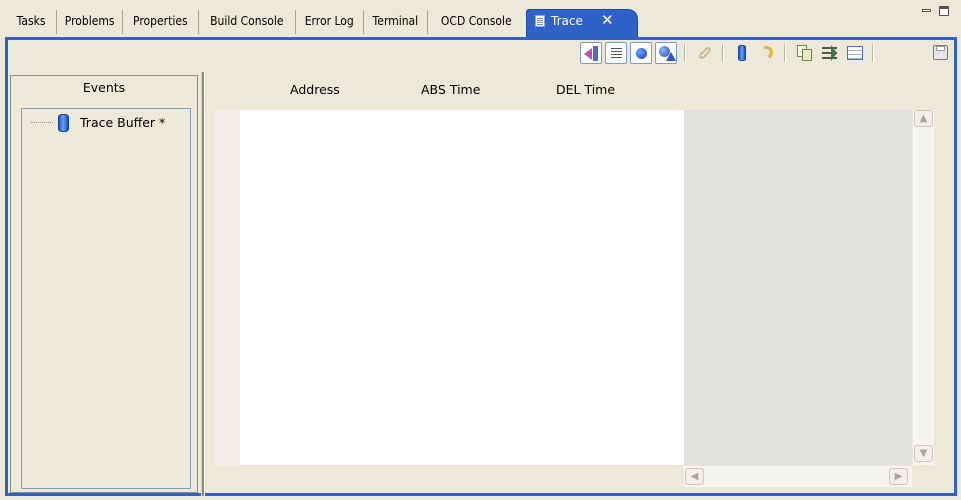  I want to click on column-header-del-time: DEL Time, so click(585, 90).